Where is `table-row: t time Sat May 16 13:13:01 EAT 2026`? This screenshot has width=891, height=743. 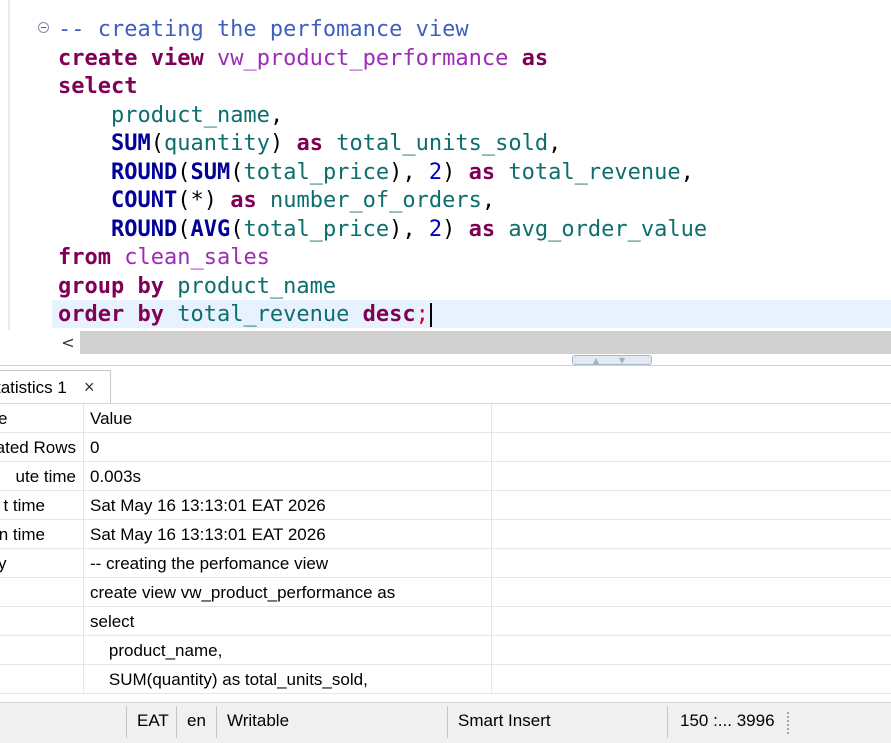
table-row: t time Sat May 16 13:13:01 EAT 2026 is located at coordinates (445, 505).